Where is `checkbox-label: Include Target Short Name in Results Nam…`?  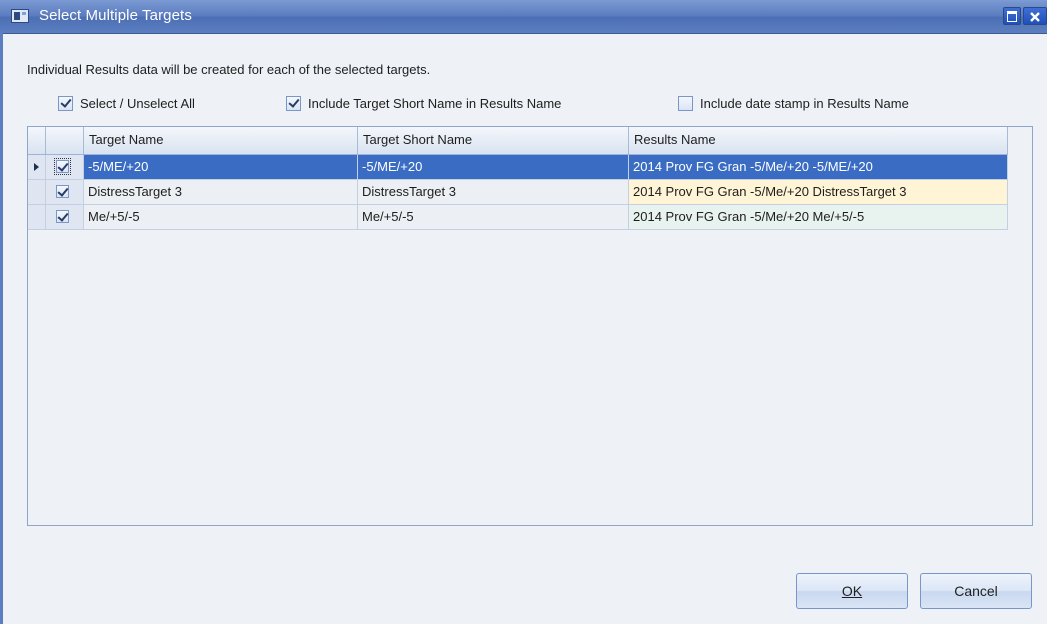 checkbox-label: Include Target Short Name in Results Nam… is located at coordinates (435, 103).